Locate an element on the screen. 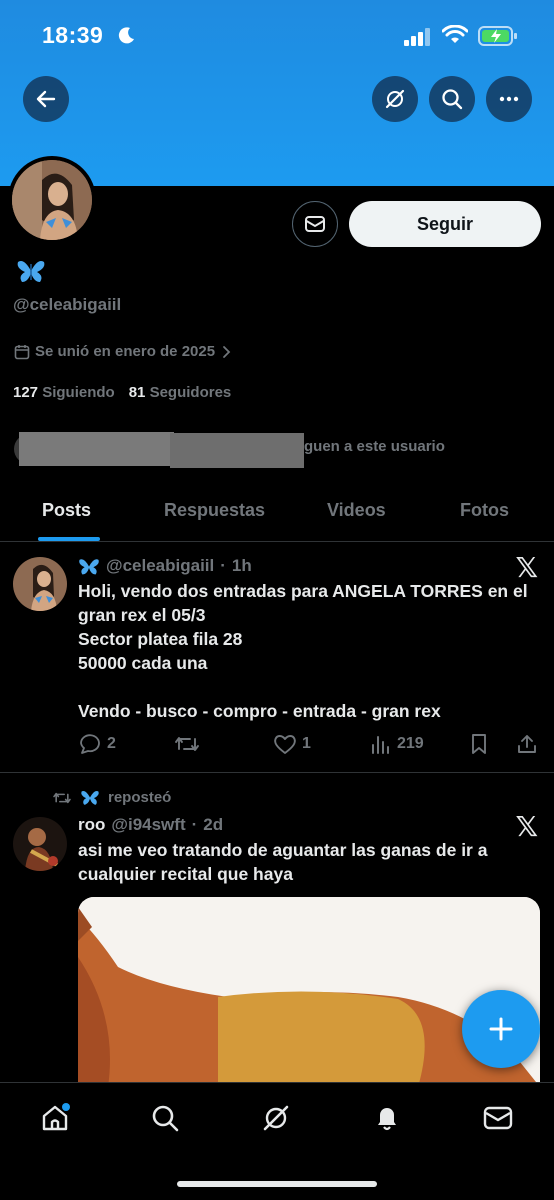  more-icon is located at coordinates (509, 99).